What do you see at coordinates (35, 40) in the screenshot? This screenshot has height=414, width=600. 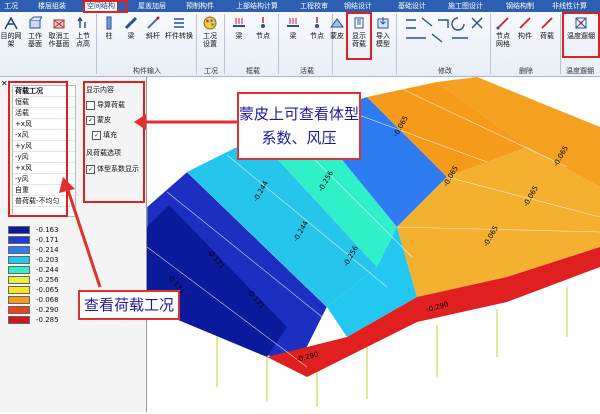 I see `work-plane-label: 工作 基面` at bounding box center [35, 40].